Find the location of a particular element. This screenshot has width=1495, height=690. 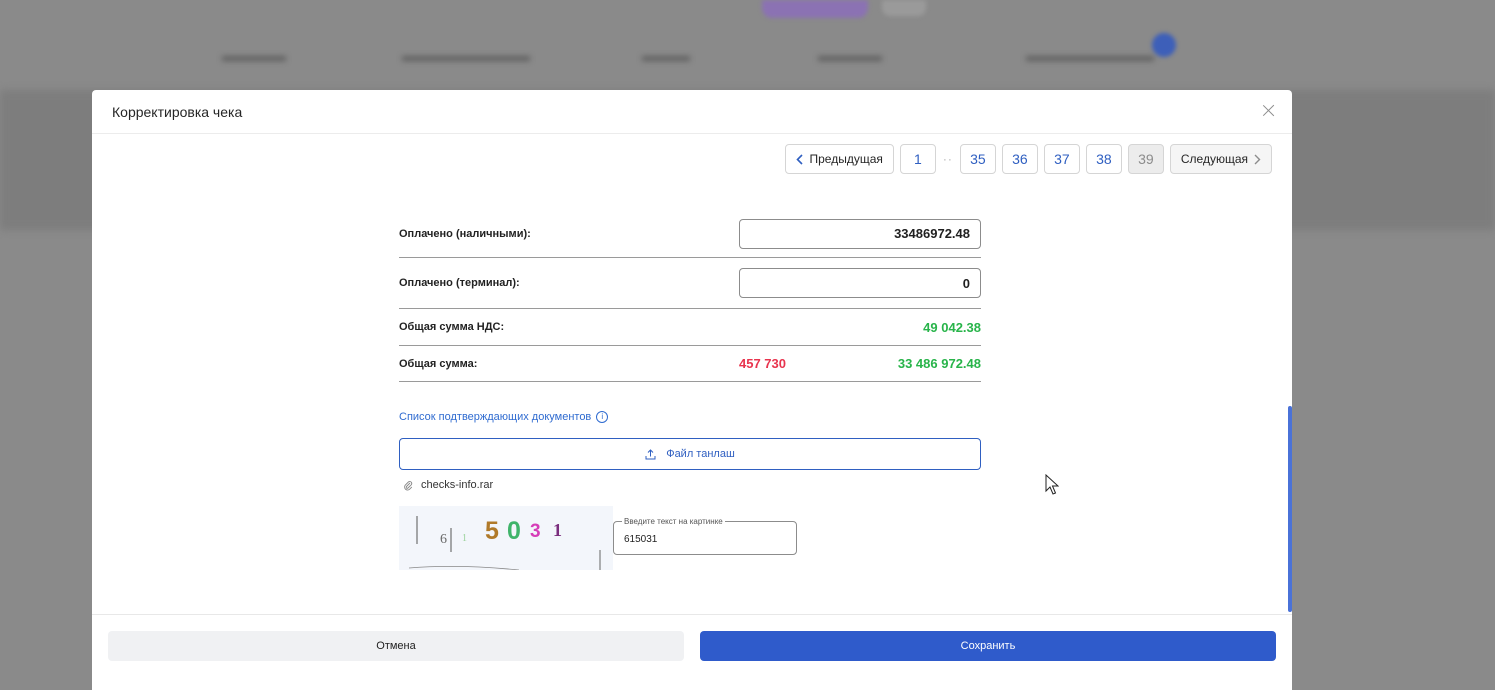

svg-text: 6 is located at coordinates (443, 539).